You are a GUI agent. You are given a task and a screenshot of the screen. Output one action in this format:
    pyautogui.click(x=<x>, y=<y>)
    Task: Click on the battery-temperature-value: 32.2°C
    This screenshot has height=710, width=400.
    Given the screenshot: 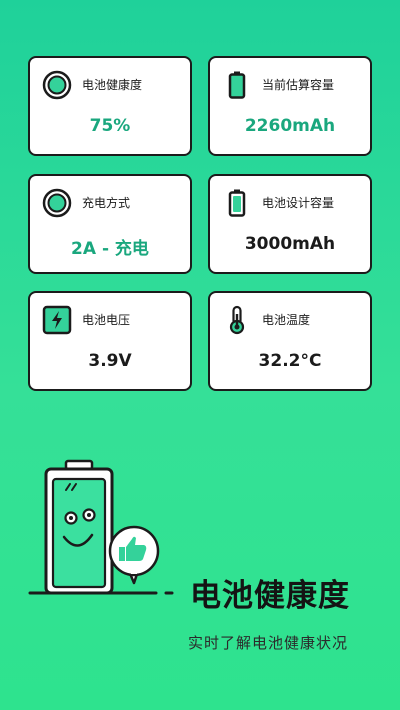 What is the action you would take?
    pyautogui.click(x=290, y=361)
    